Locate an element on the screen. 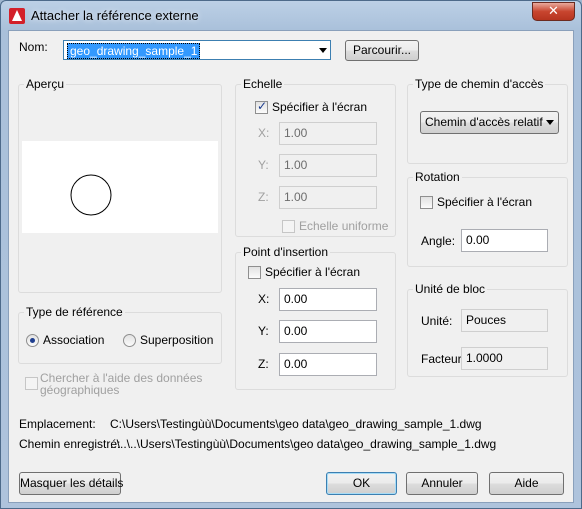 This screenshot has height=509, width=582. unit-value: Pouces is located at coordinates (504, 320).